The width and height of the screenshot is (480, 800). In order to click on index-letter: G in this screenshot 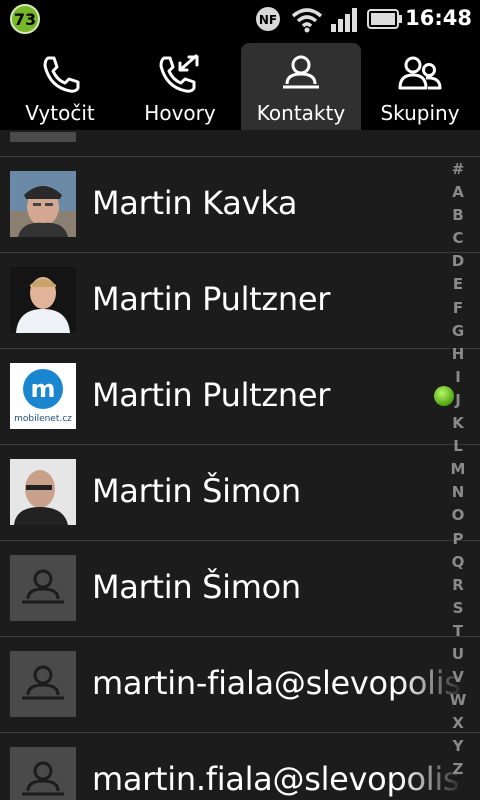, I will do `click(458, 333)`.